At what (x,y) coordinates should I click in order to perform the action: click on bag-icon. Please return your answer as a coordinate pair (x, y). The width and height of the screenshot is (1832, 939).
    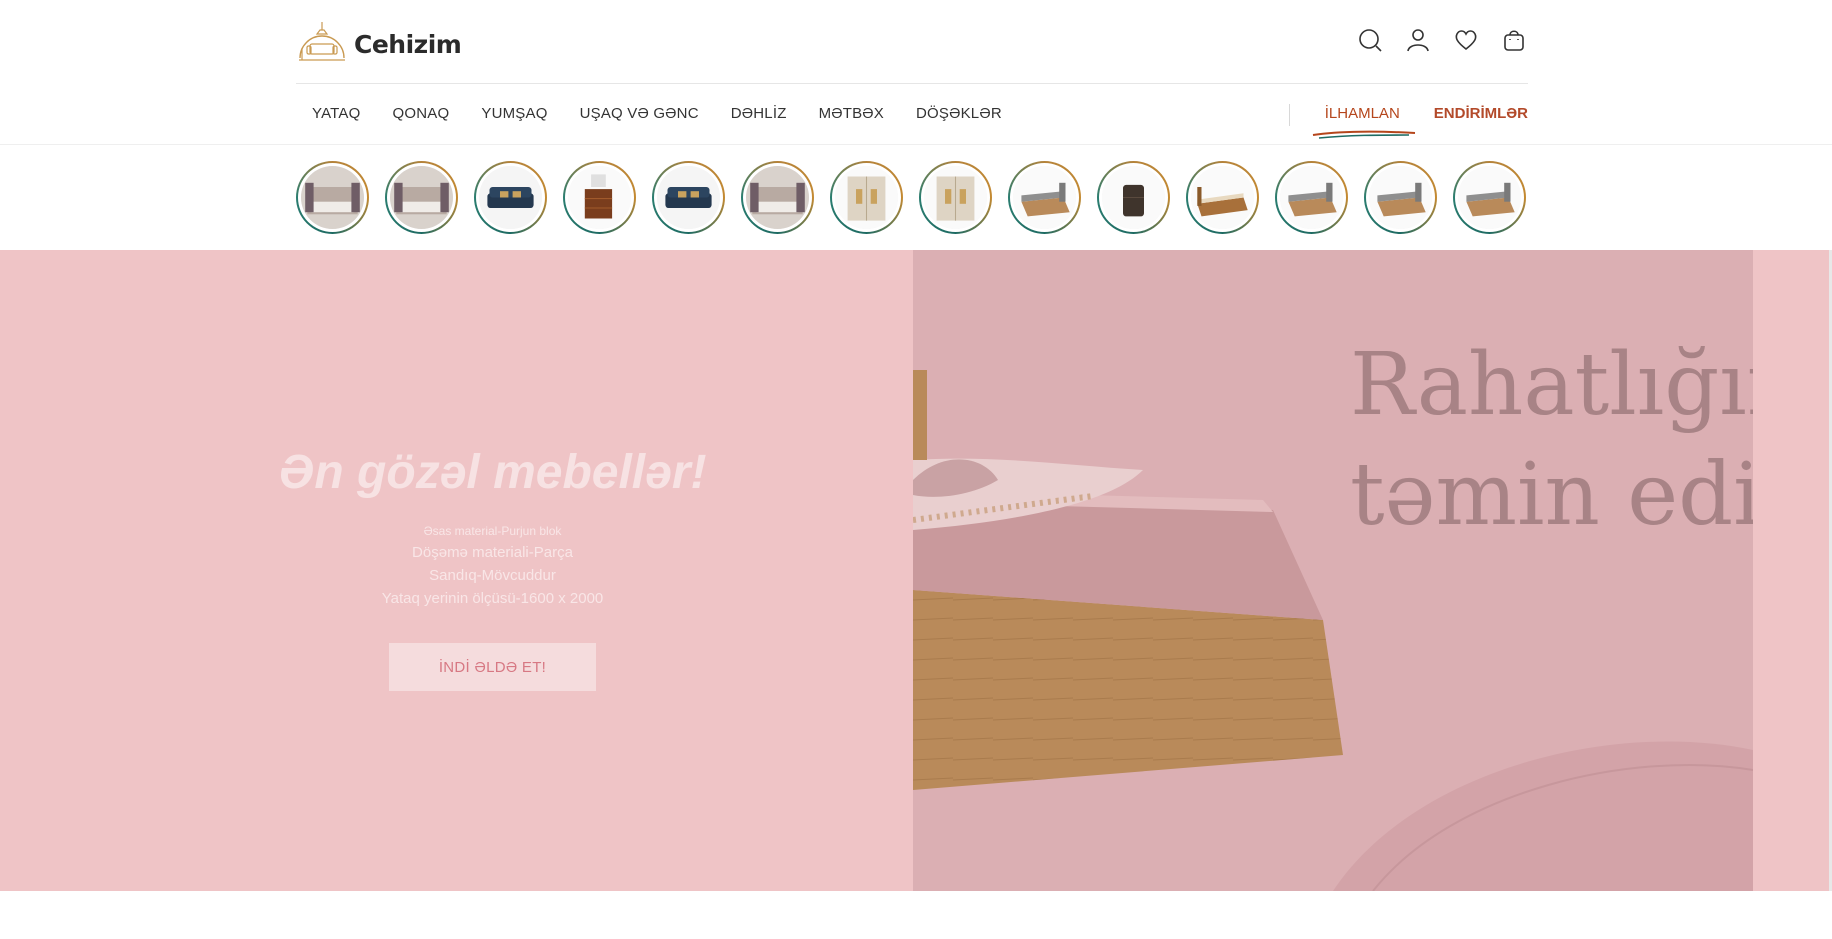
    Looking at the image, I should click on (1514, 40).